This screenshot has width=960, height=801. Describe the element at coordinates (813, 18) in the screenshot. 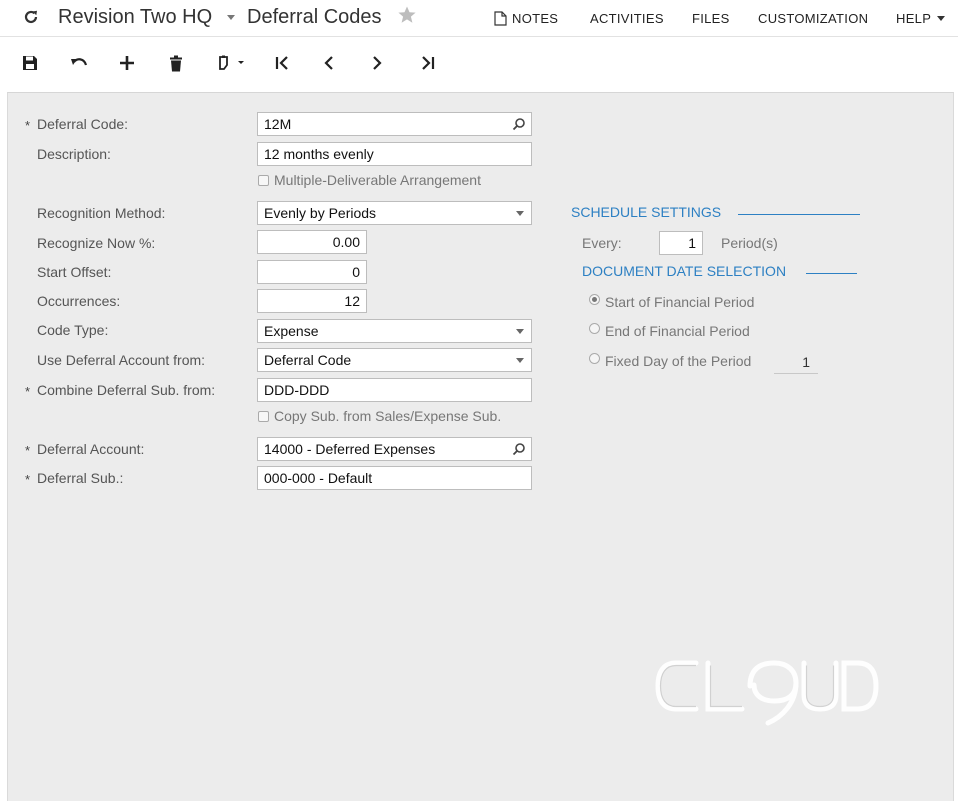

I see `customization-link: CUSTOMIZATION` at that location.